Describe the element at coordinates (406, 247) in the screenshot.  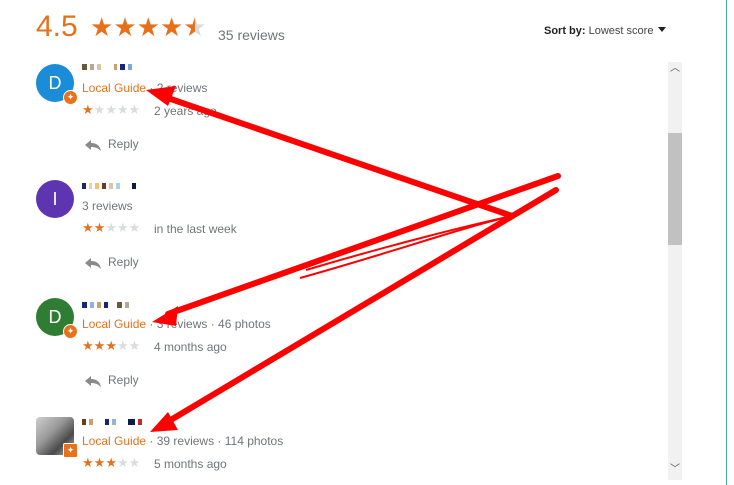
I see `annotation-stroke` at that location.